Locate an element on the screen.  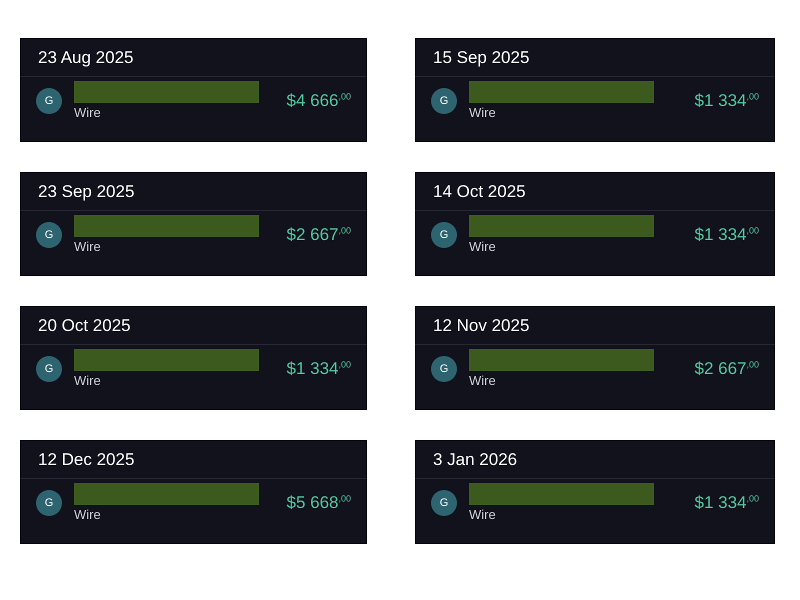
transaction-date: 12 Dec 2025 is located at coordinates (193, 464).